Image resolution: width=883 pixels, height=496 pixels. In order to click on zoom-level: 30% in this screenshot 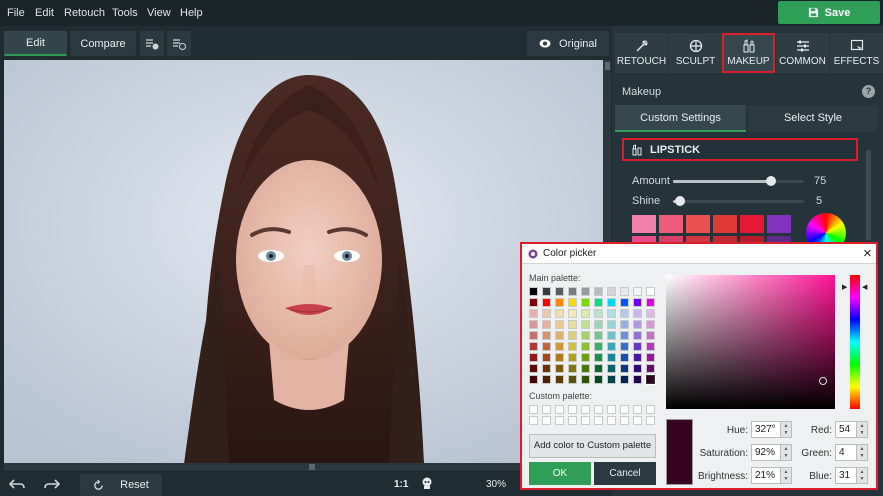, I will do `click(496, 484)`.